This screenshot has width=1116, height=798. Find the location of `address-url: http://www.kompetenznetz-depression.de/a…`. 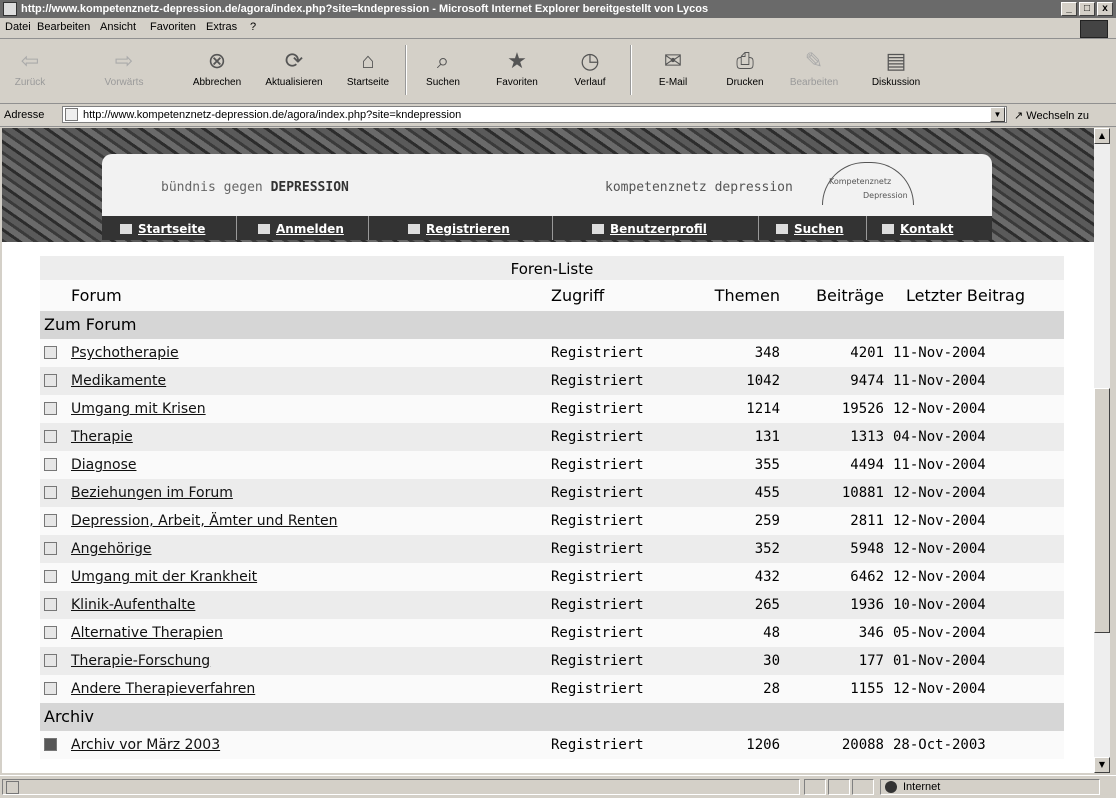

address-url: http://www.kompetenznetz-depression.de/a… is located at coordinates (272, 115).